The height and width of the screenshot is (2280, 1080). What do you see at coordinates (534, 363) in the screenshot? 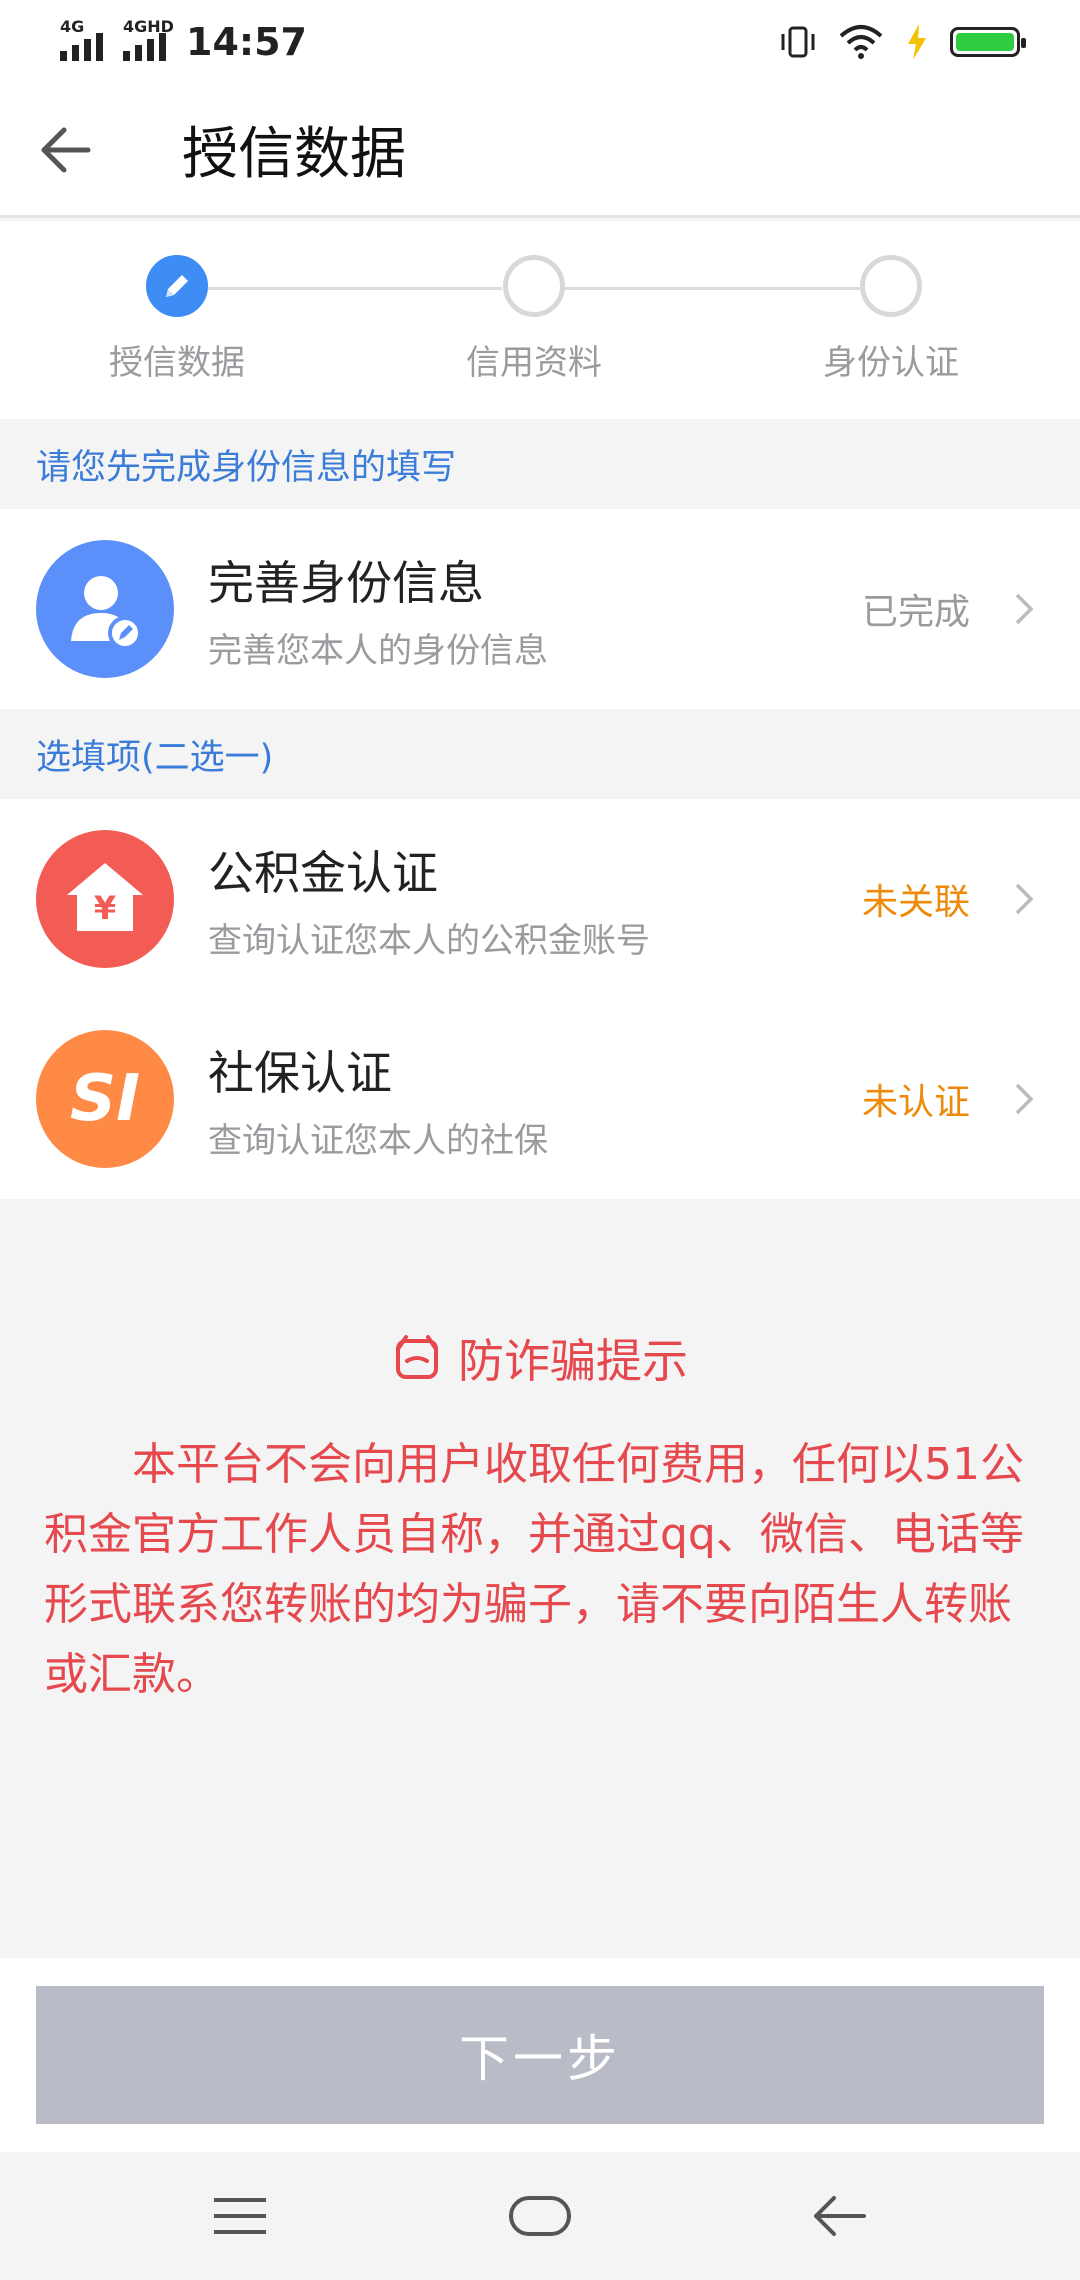
I see `step-label: 信用资料` at bounding box center [534, 363].